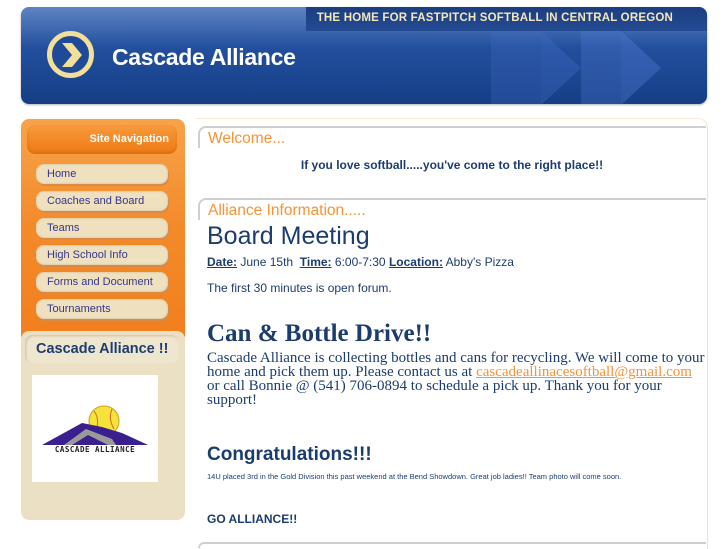 This screenshot has height=549, width=727. What do you see at coordinates (102, 174) in the screenshot?
I see `nav-item-home: Home` at bounding box center [102, 174].